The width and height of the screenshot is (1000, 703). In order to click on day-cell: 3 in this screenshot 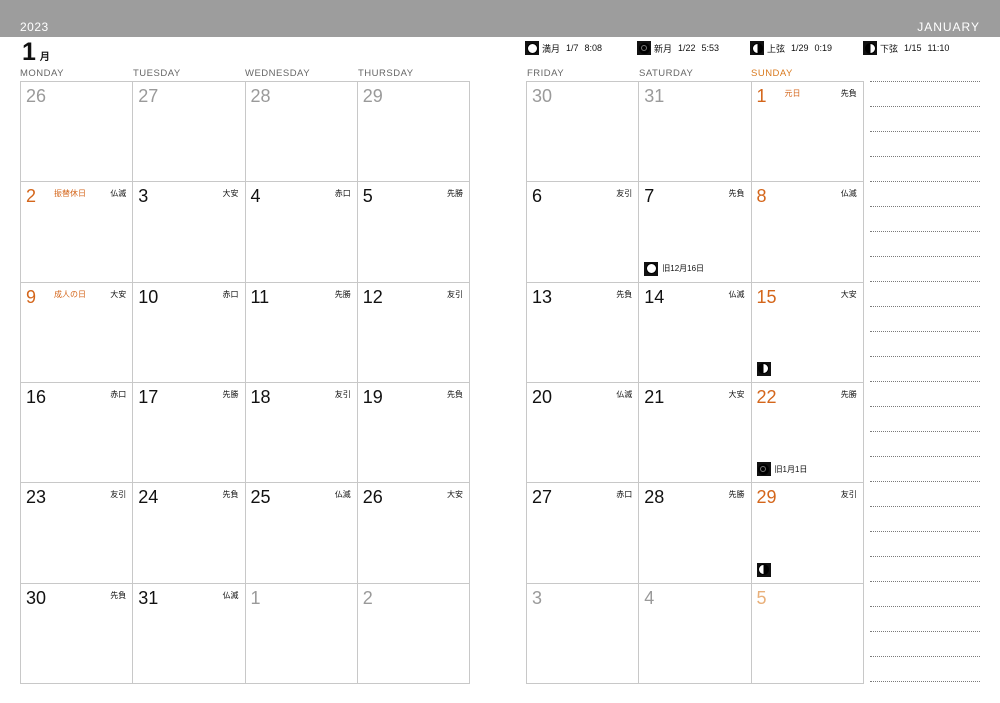, I will do `click(583, 633)`.